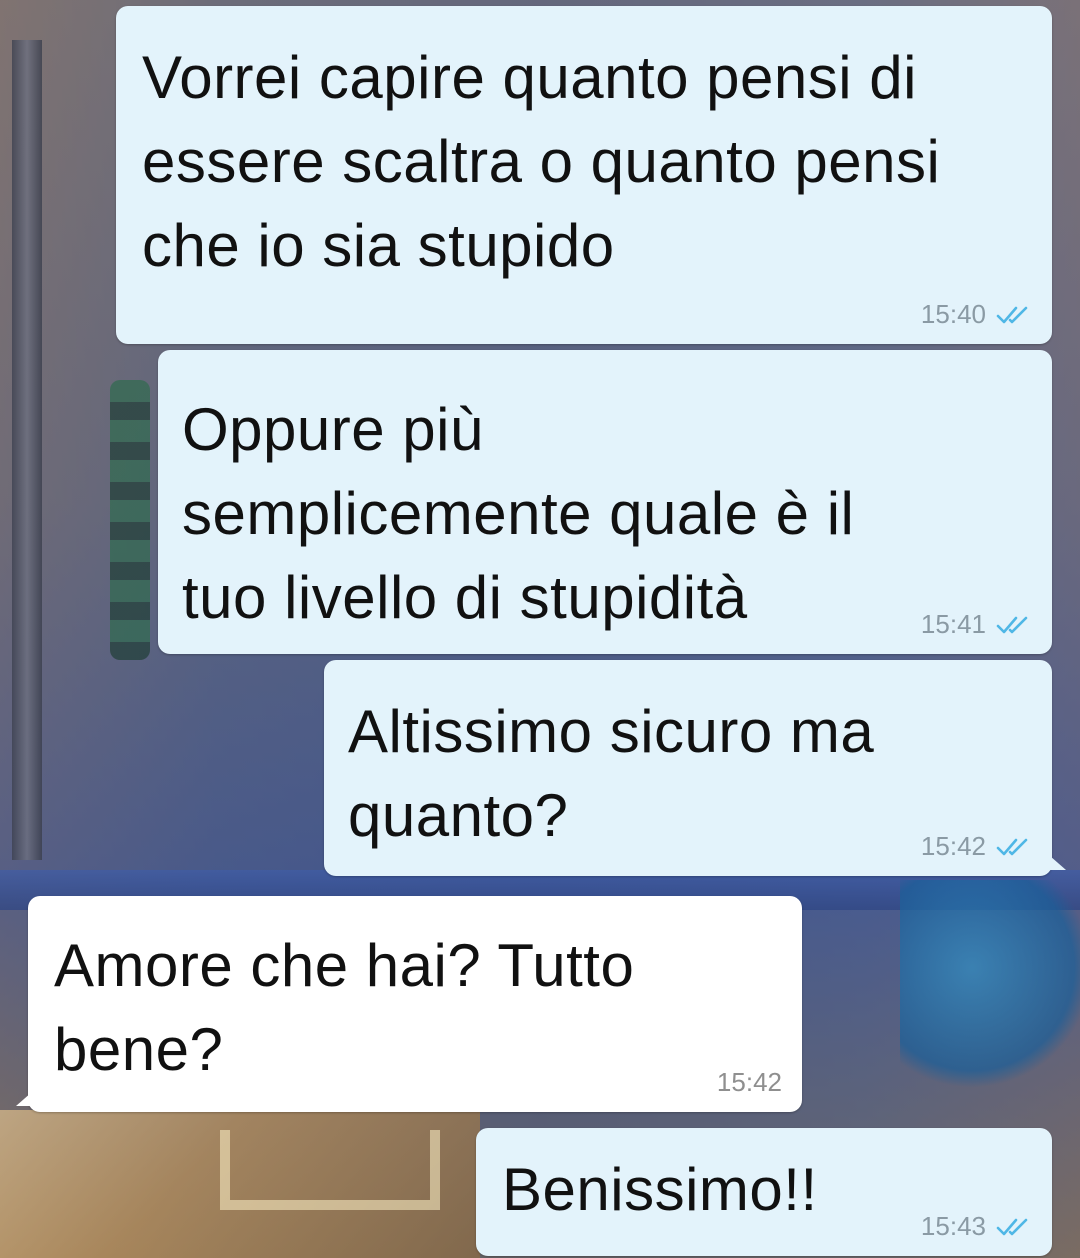 Image resolution: width=1080 pixels, height=1258 pixels. Describe the element at coordinates (953, 314) in the screenshot. I see `message-time: 15:40` at that location.